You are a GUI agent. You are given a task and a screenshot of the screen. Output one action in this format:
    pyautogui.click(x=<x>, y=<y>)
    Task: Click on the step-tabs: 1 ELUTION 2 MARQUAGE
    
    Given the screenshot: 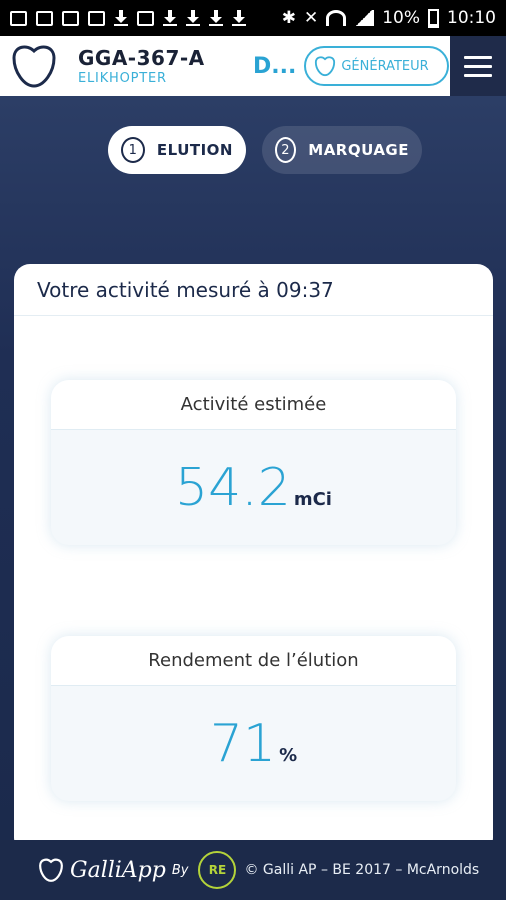 What is the action you would take?
    pyautogui.click(x=265, y=150)
    